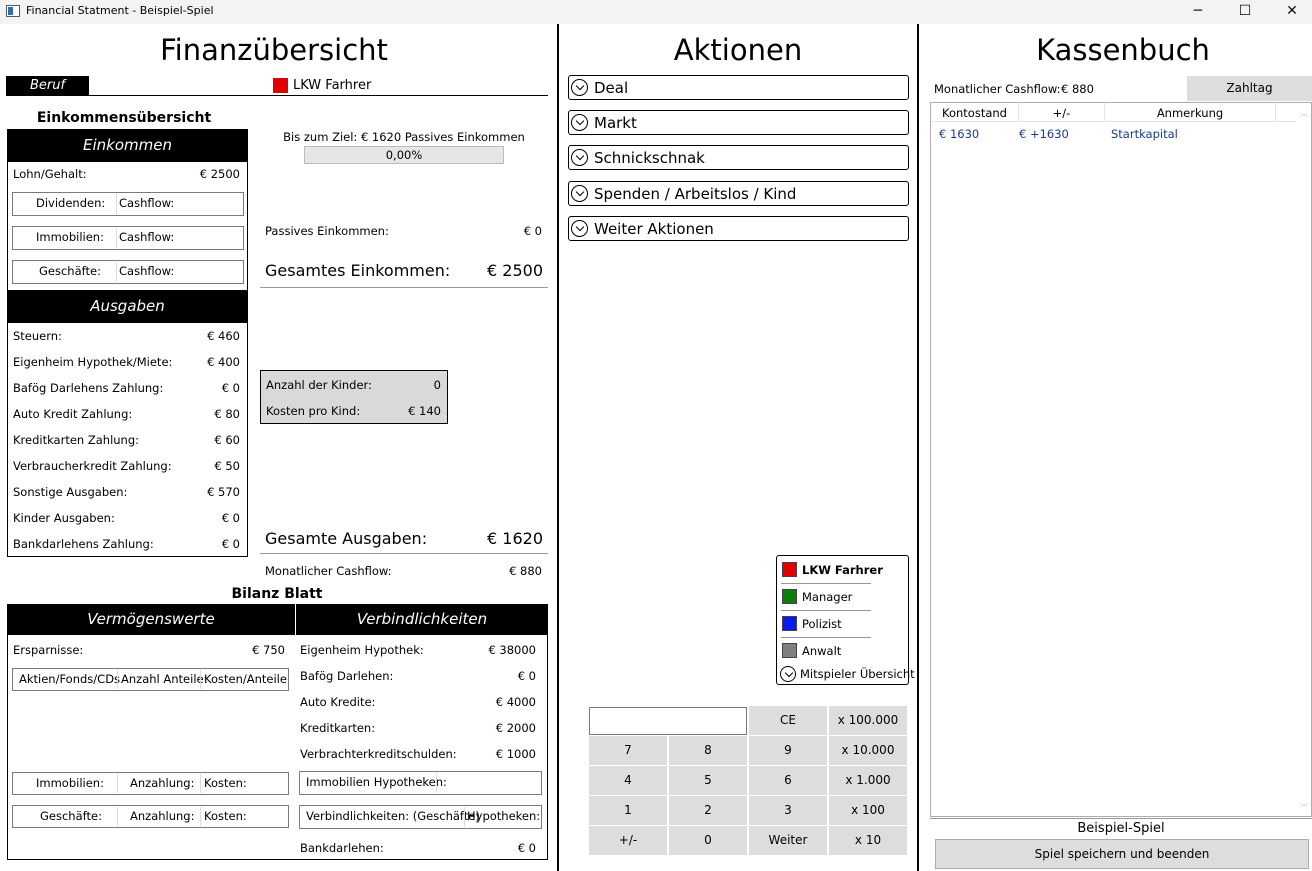  Describe the element at coordinates (147, 237) in the screenshot. I see `realestate-income-cashflow: Cashflow:` at that location.